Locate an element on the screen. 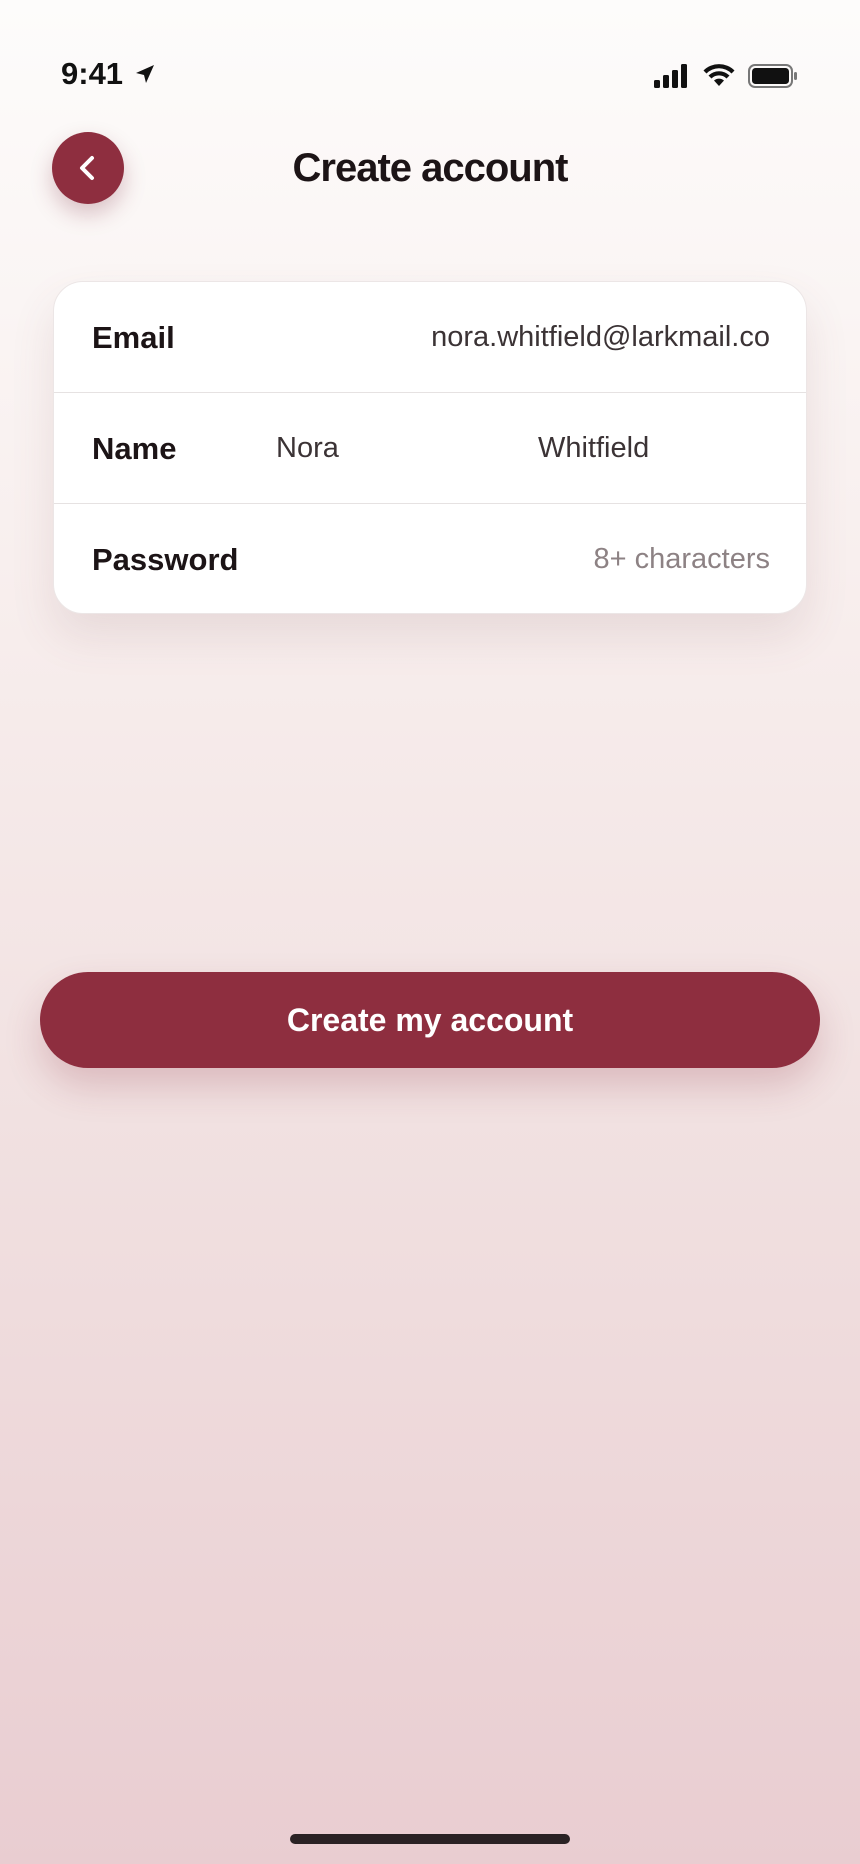  create-account-button-label: Create my account is located at coordinates (430, 1019).